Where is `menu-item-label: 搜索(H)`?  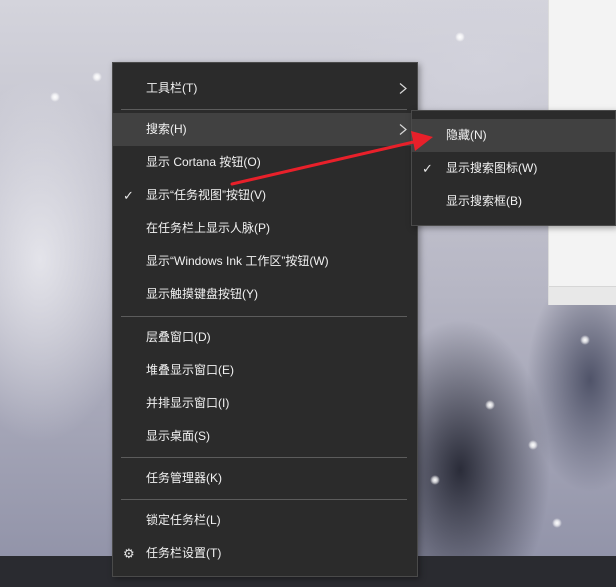
menu-item-label: 搜索(H) is located at coordinates (166, 129).